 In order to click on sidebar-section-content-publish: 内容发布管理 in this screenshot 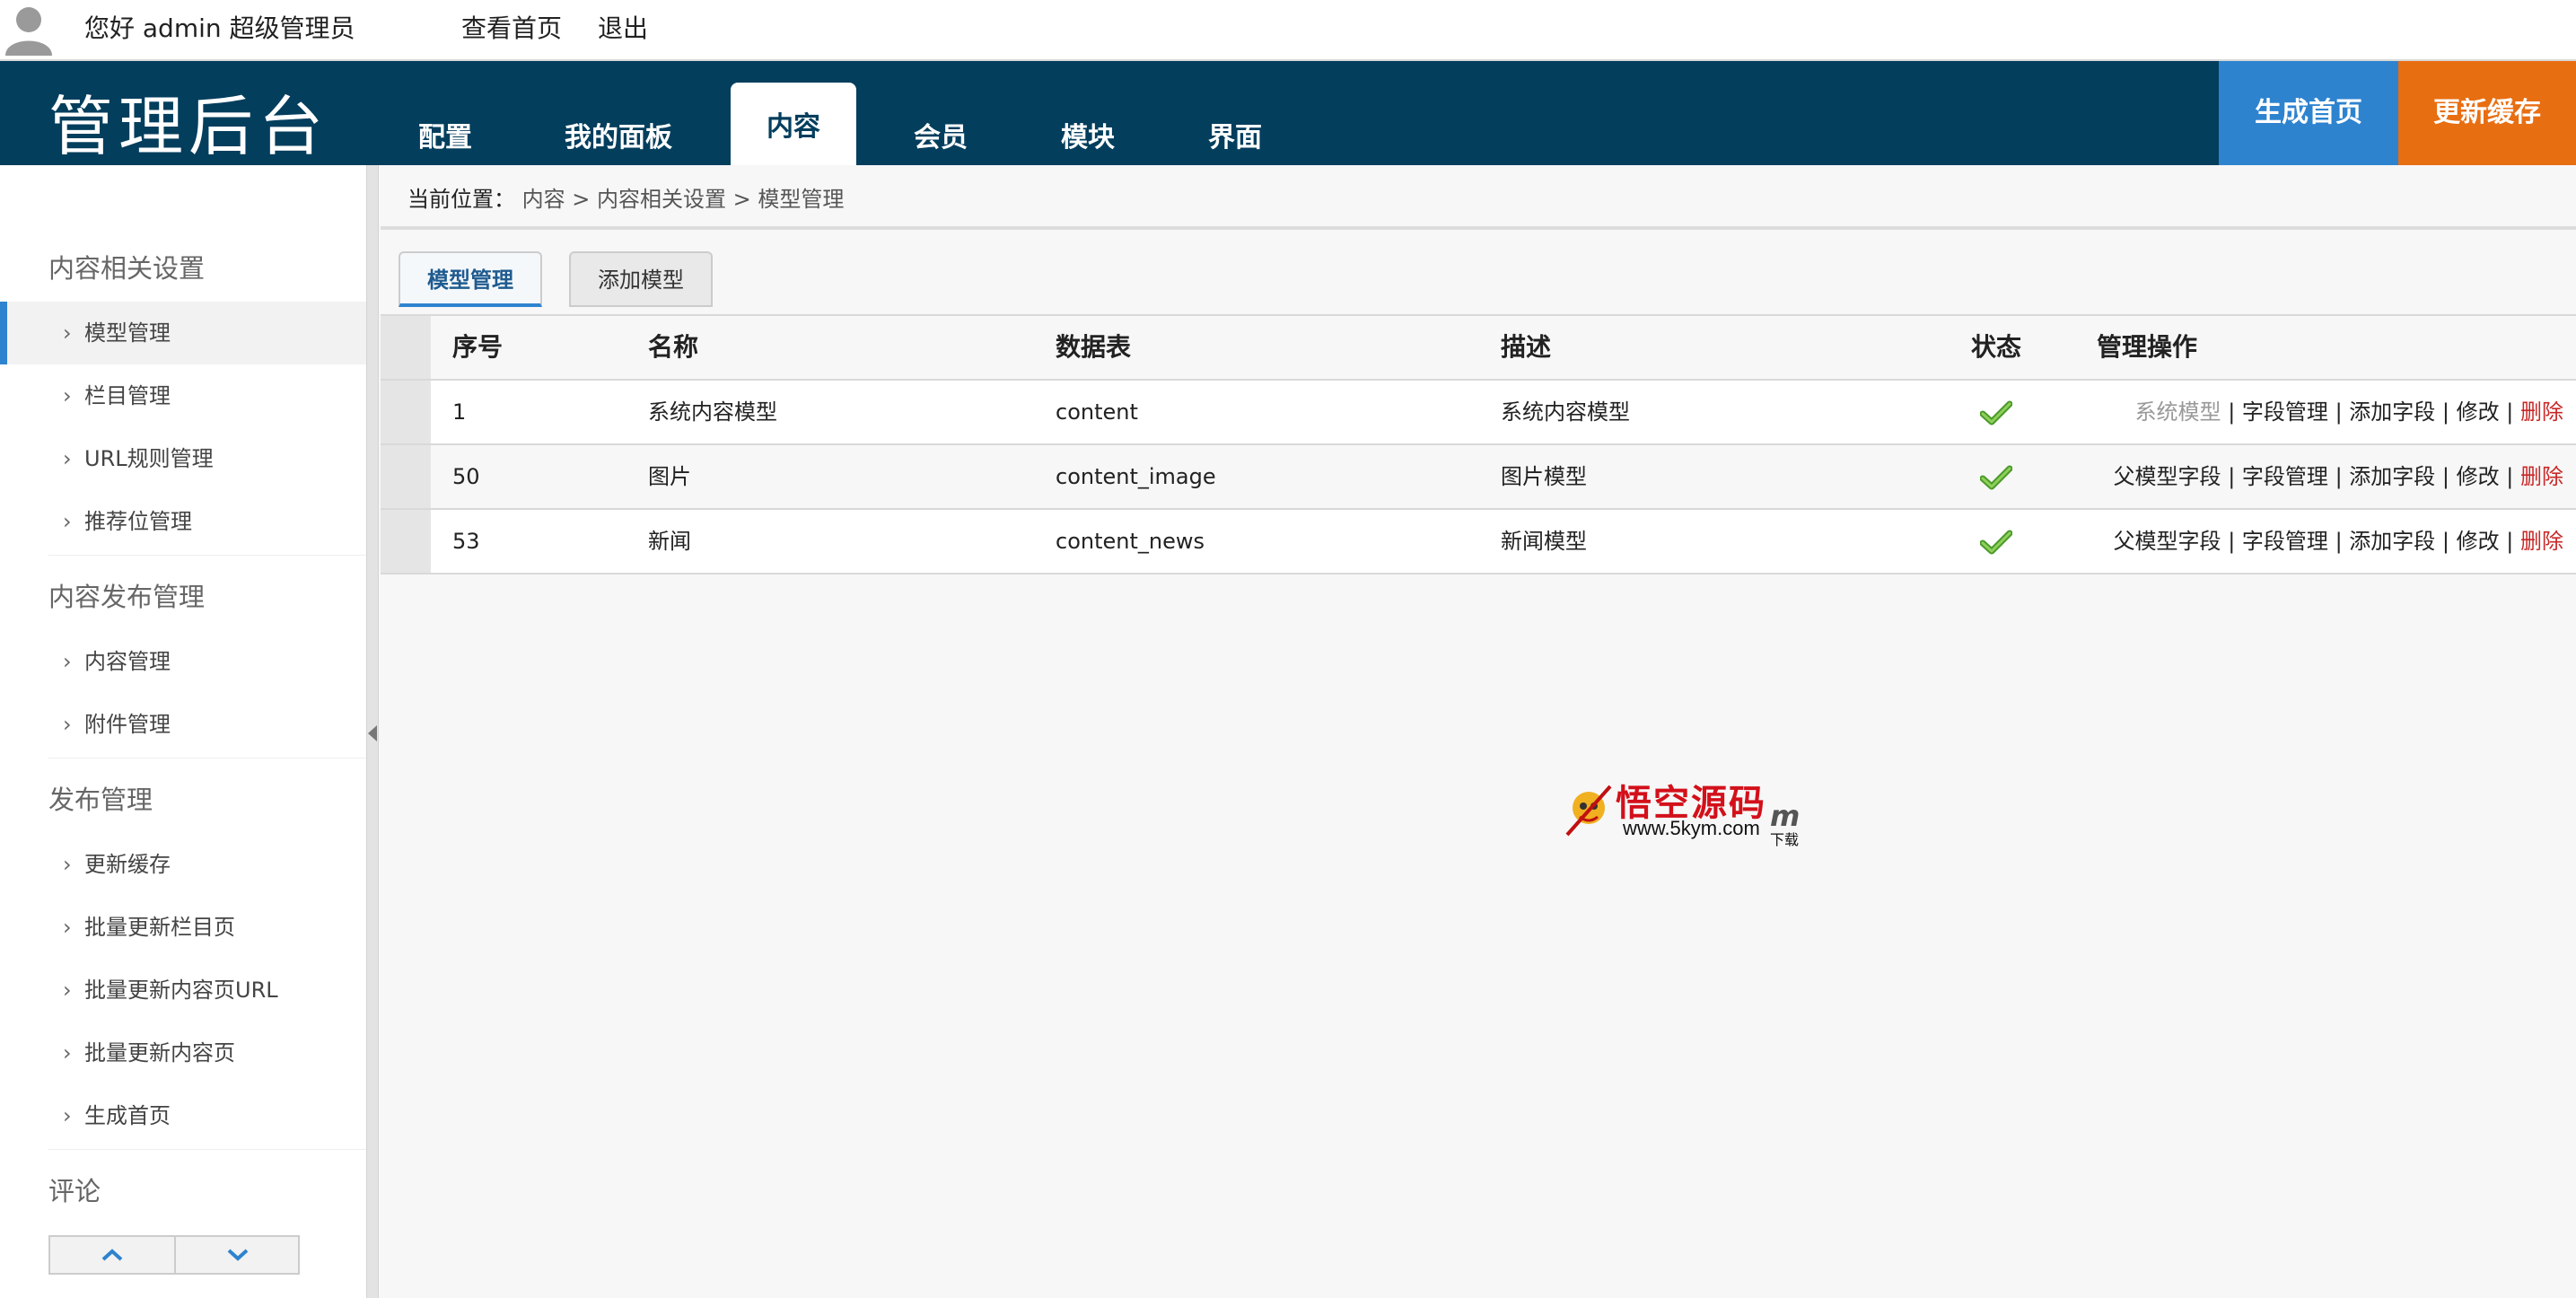, I will do `click(126, 595)`.